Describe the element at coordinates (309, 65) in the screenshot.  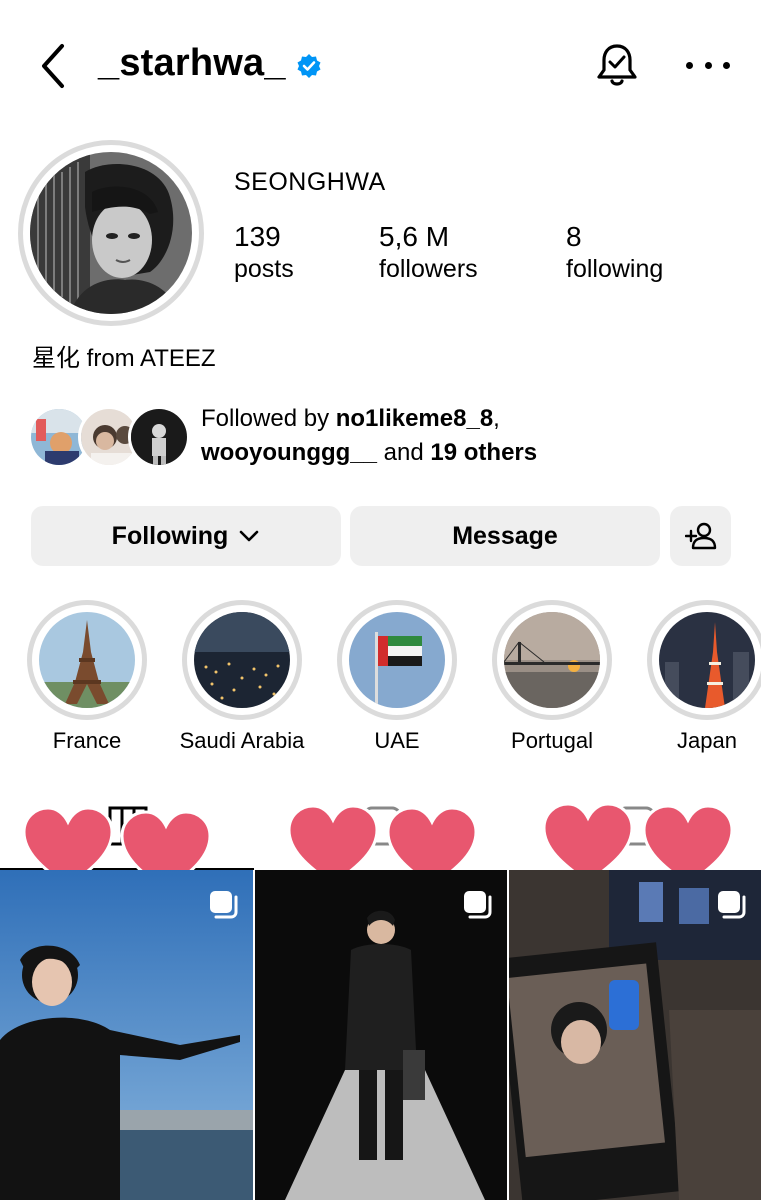
I see `verified-badge-icon` at that location.